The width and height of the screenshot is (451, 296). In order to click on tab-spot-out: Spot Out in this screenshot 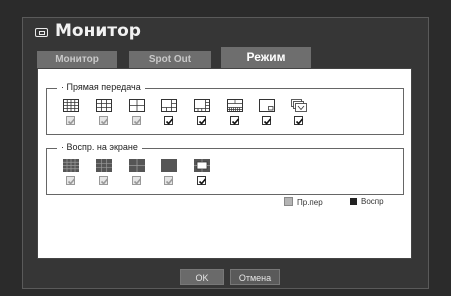, I will do `click(170, 59)`.